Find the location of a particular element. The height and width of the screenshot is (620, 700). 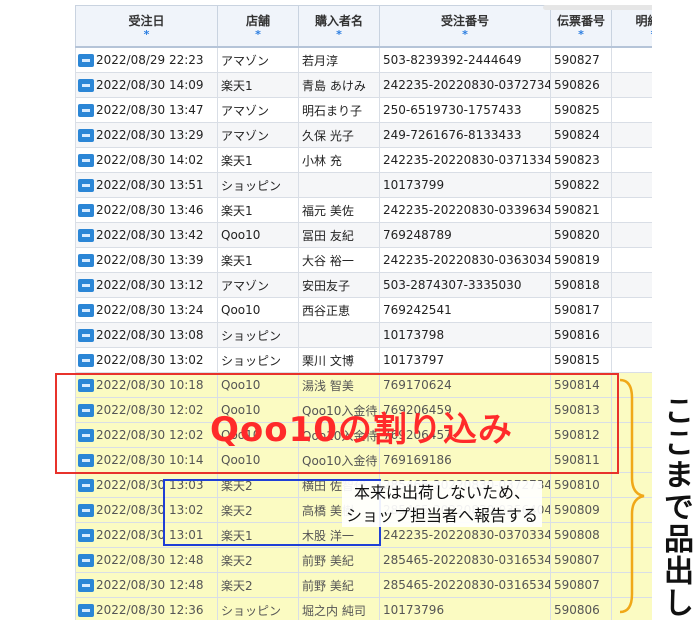

order-date-text: 2022/08/29 22:23 is located at coordinates (150, 60).